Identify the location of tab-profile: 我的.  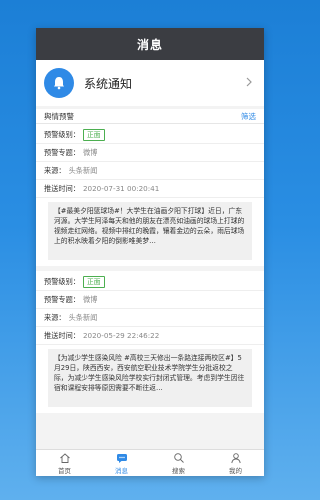
(235, 463).